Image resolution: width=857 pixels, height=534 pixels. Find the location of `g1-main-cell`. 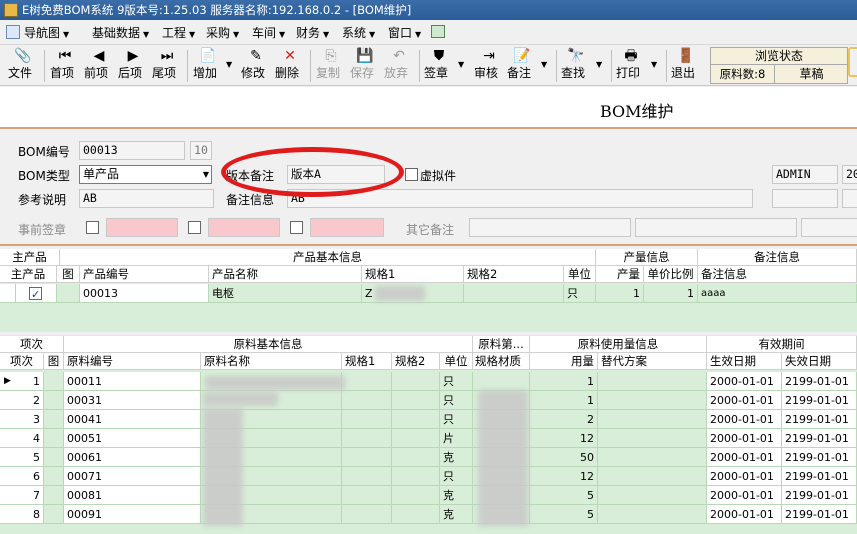

g1-main-cell is located at coordinates (36, 293).